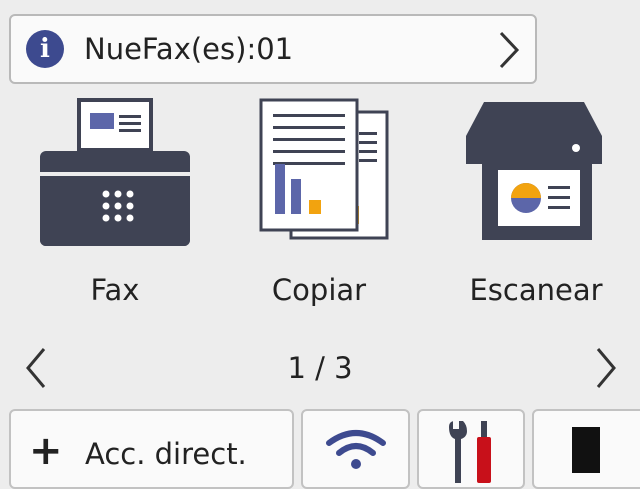 The image size is (640, 489). Describe the element at coordinates (115, 290) in the screenshot. I see `fax-label: Fax` at that location.